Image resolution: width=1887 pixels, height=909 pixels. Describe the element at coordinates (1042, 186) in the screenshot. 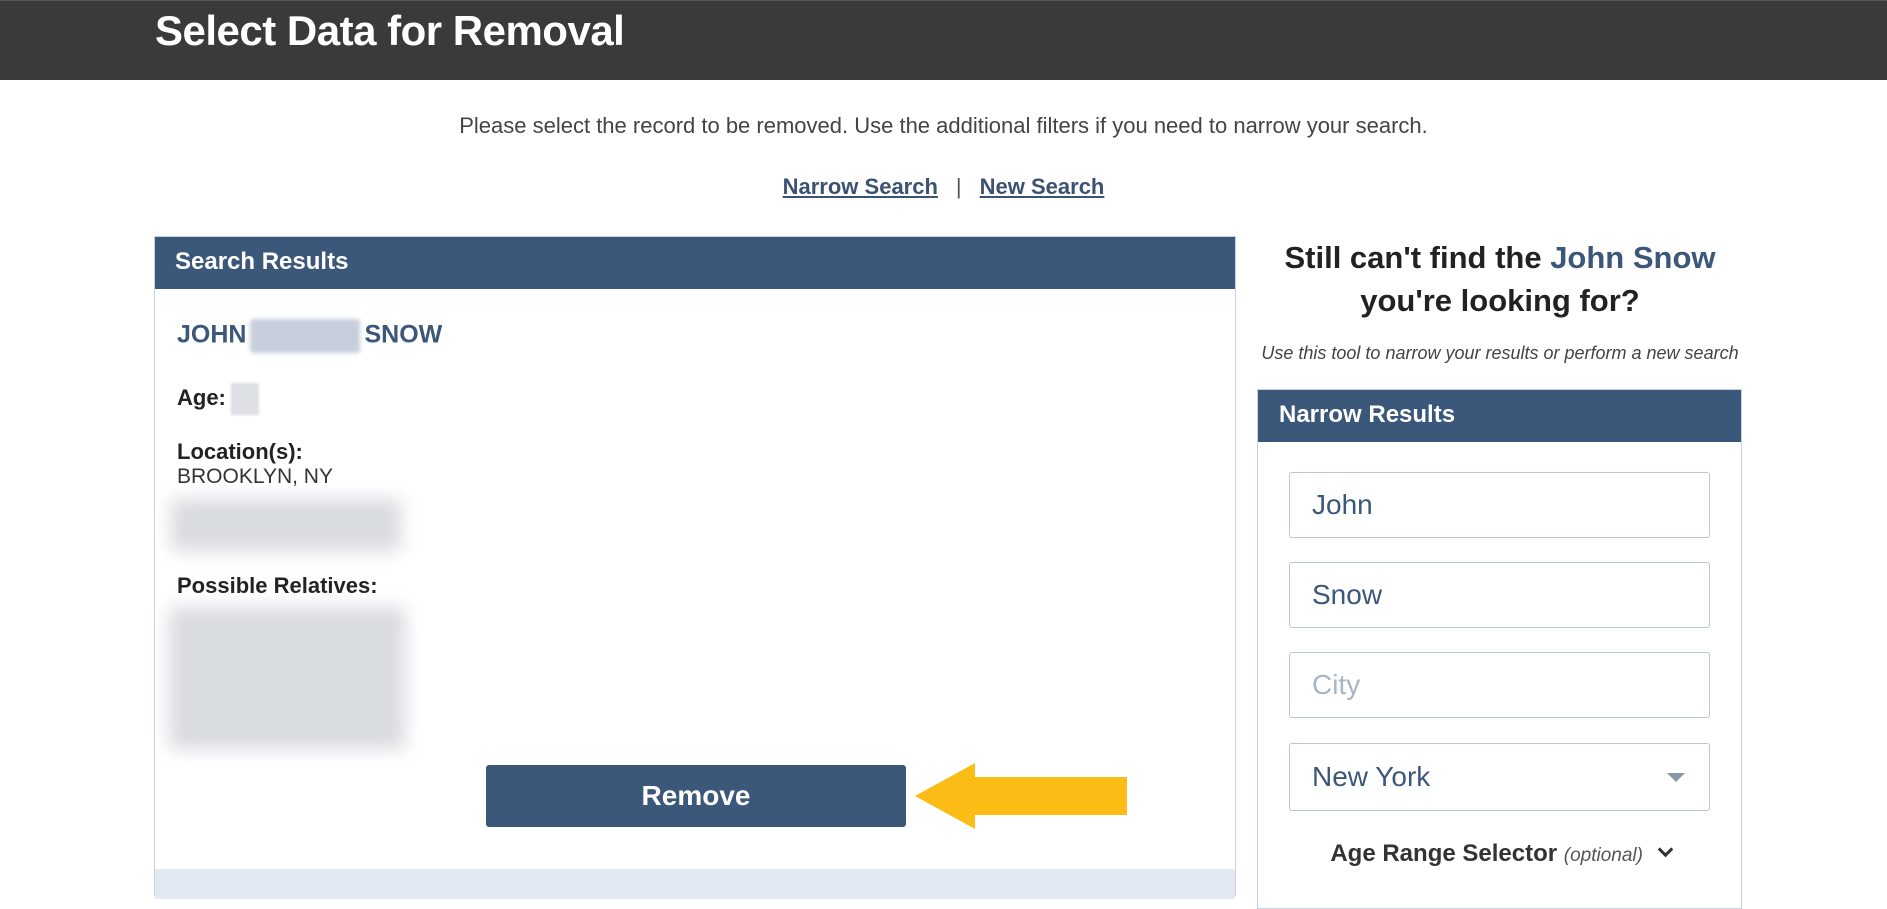

I see `new-search-link: New Search` at that location.